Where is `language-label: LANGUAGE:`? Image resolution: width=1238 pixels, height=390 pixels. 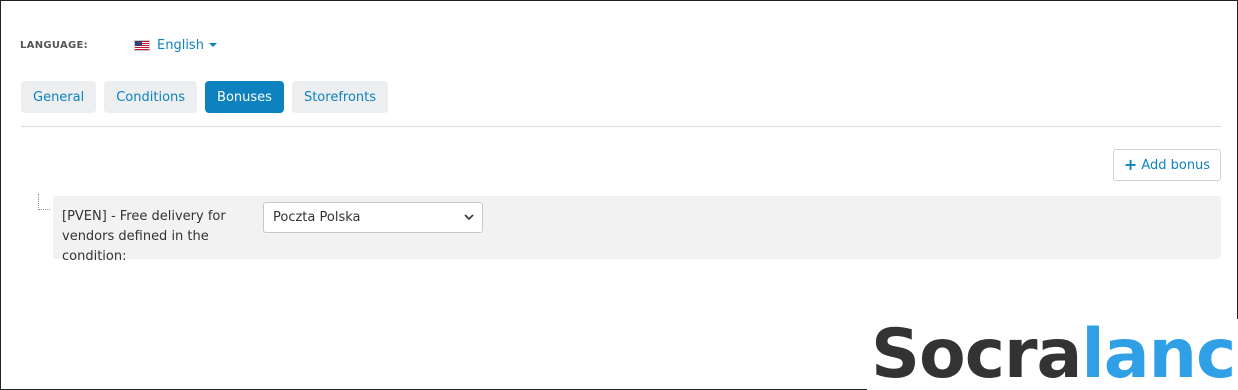
language-label: LANGUAGE: is located at coordinates (54, 45).